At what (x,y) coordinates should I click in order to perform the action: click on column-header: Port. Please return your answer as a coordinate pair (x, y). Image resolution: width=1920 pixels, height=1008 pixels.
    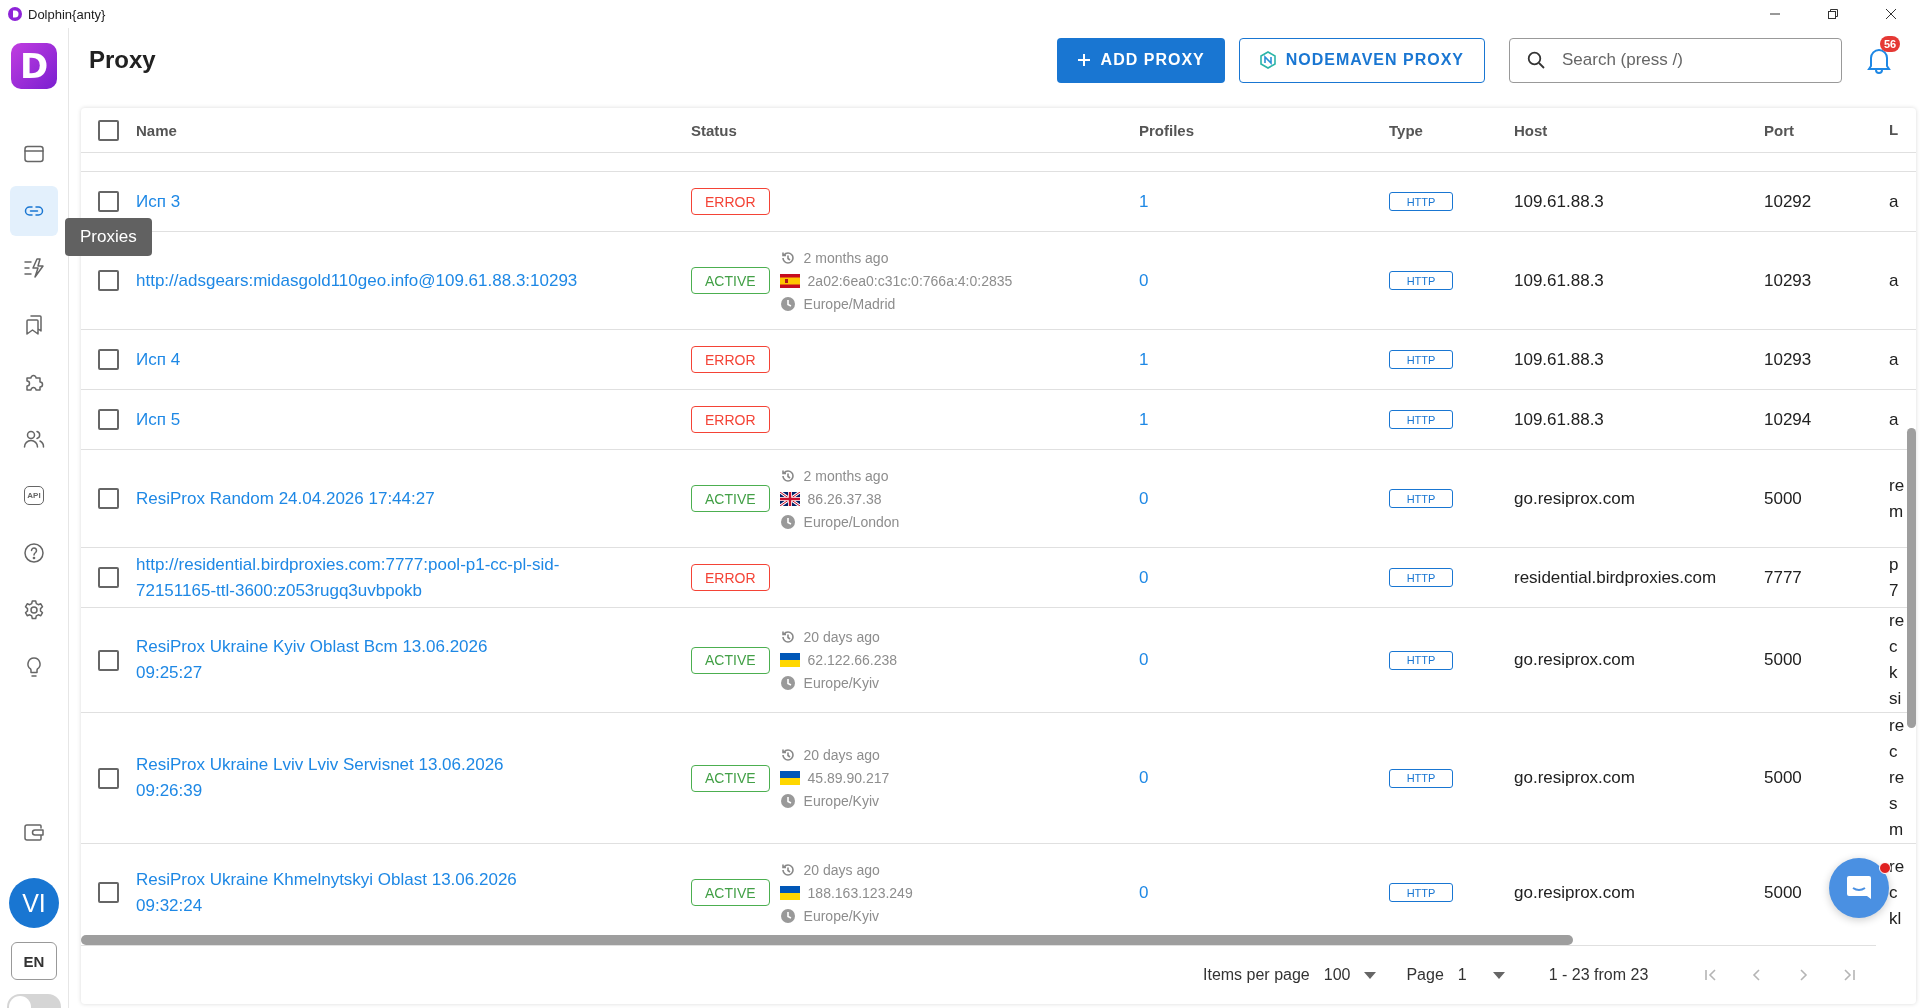
    Looking at the image, I should click on (1818, 130).